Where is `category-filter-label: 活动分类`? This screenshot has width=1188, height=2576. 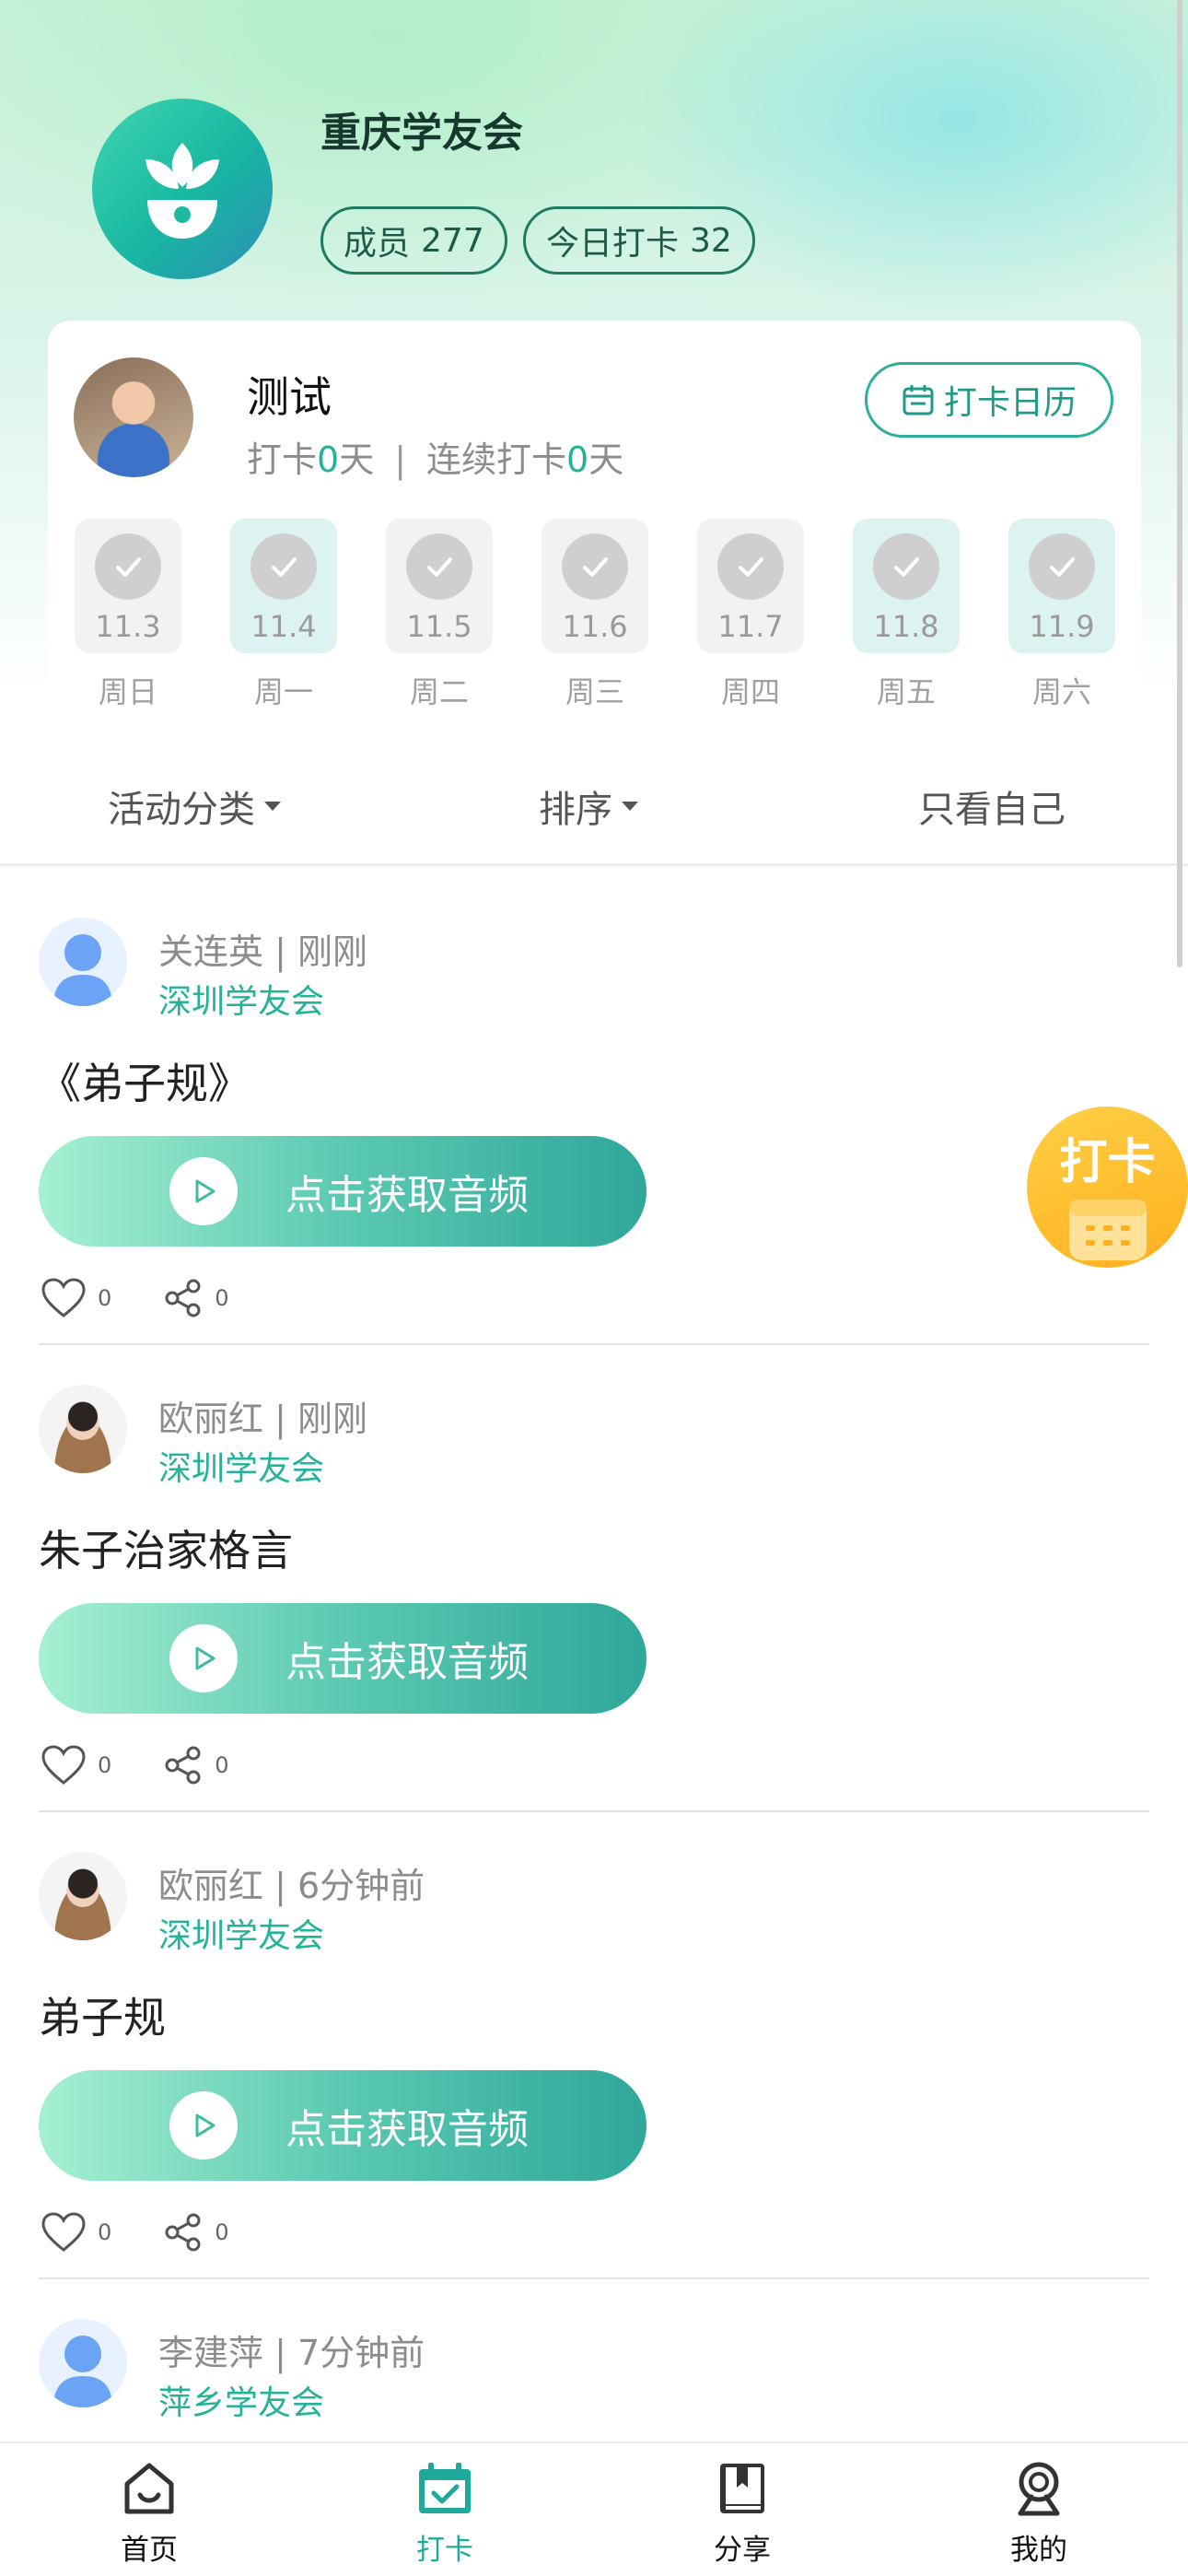 category-filter-label: 活动分类 is located at coordinates (181, 810).